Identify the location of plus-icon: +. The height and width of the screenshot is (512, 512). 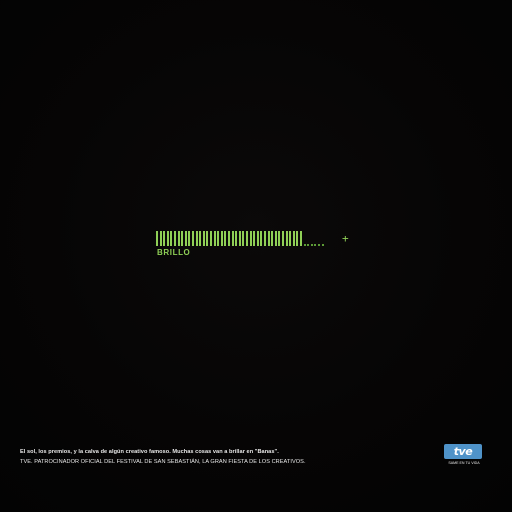
(345, 238).